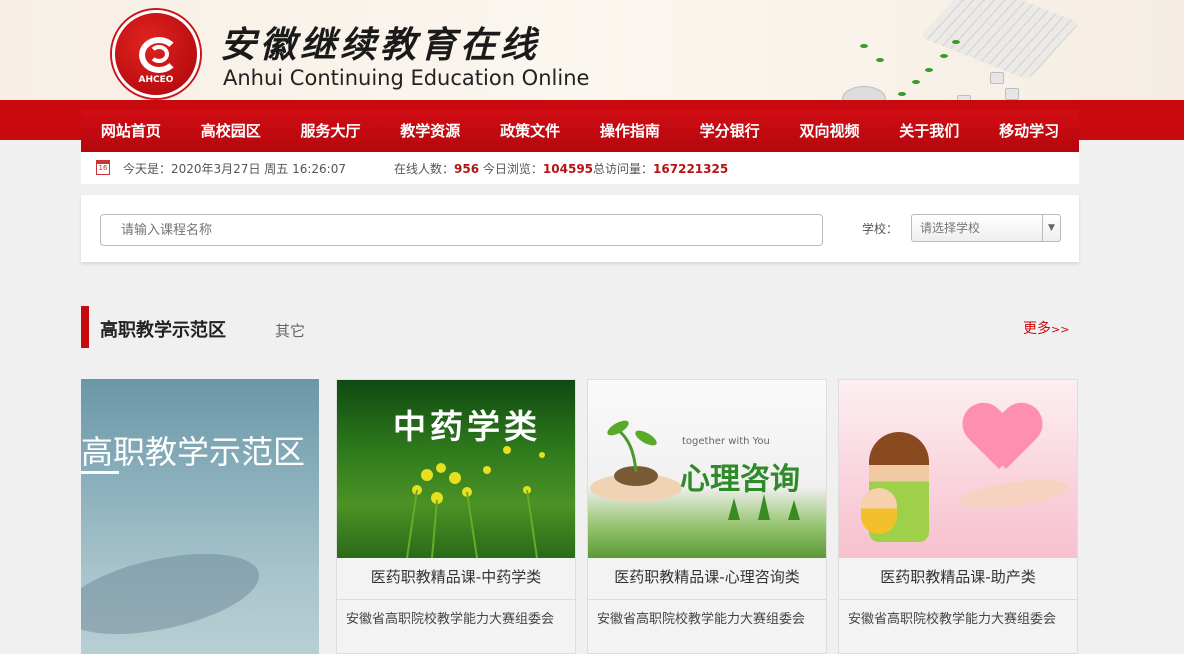 The height and width of the screenshot is (654, 1184). What do you see at coordinates (726, 441) in the screenshot?
I see `course-image-subcaption: together with You` at bounding box center [726, 441].